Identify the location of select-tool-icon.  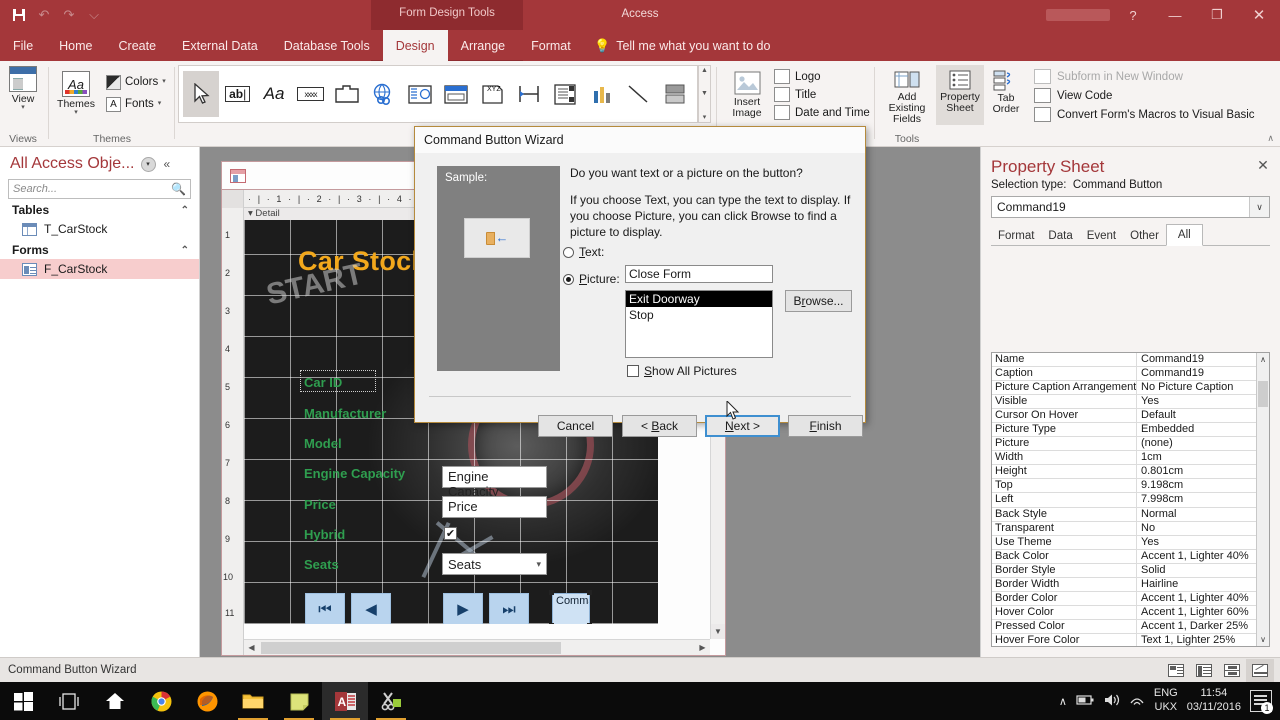
(201, 94).